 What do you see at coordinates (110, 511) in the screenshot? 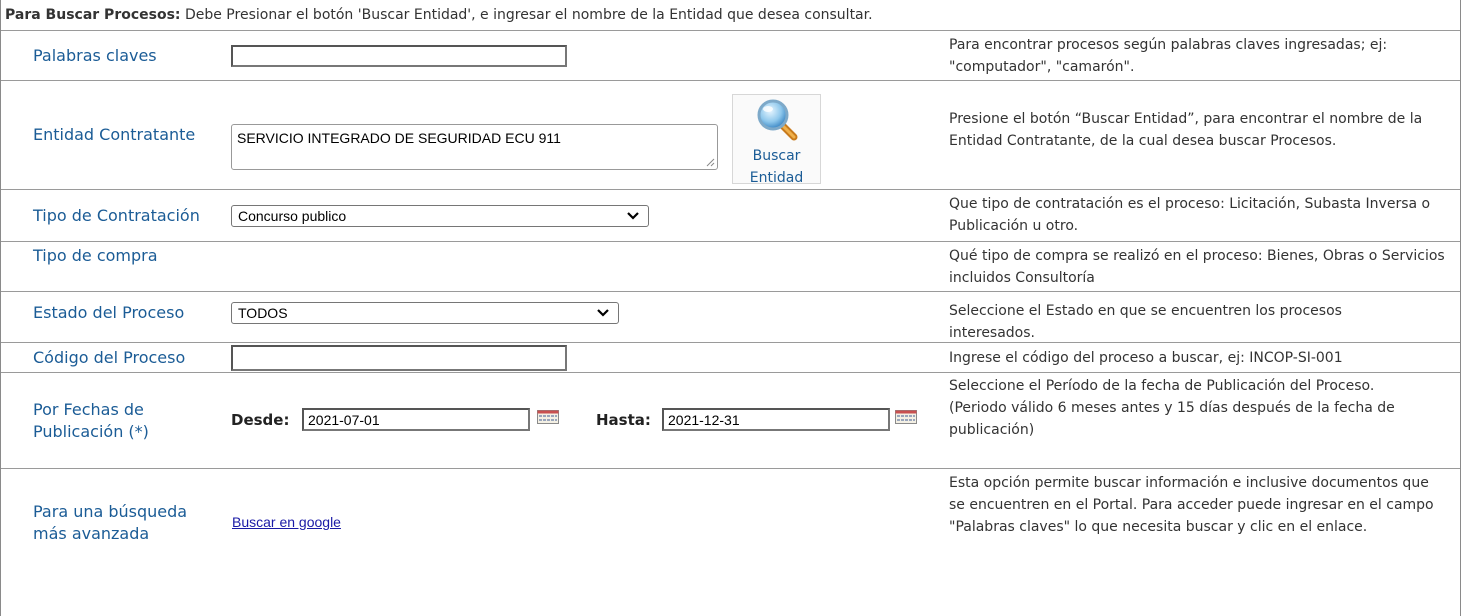
I see `advanced-label-line1: Para una búsqueda` at bounding box center [110, 511].